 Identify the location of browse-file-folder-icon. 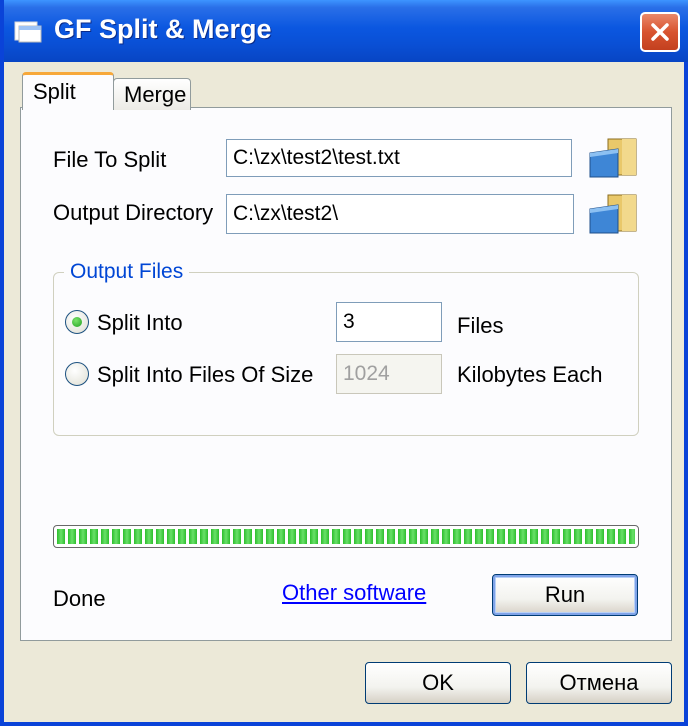
(614, 158).